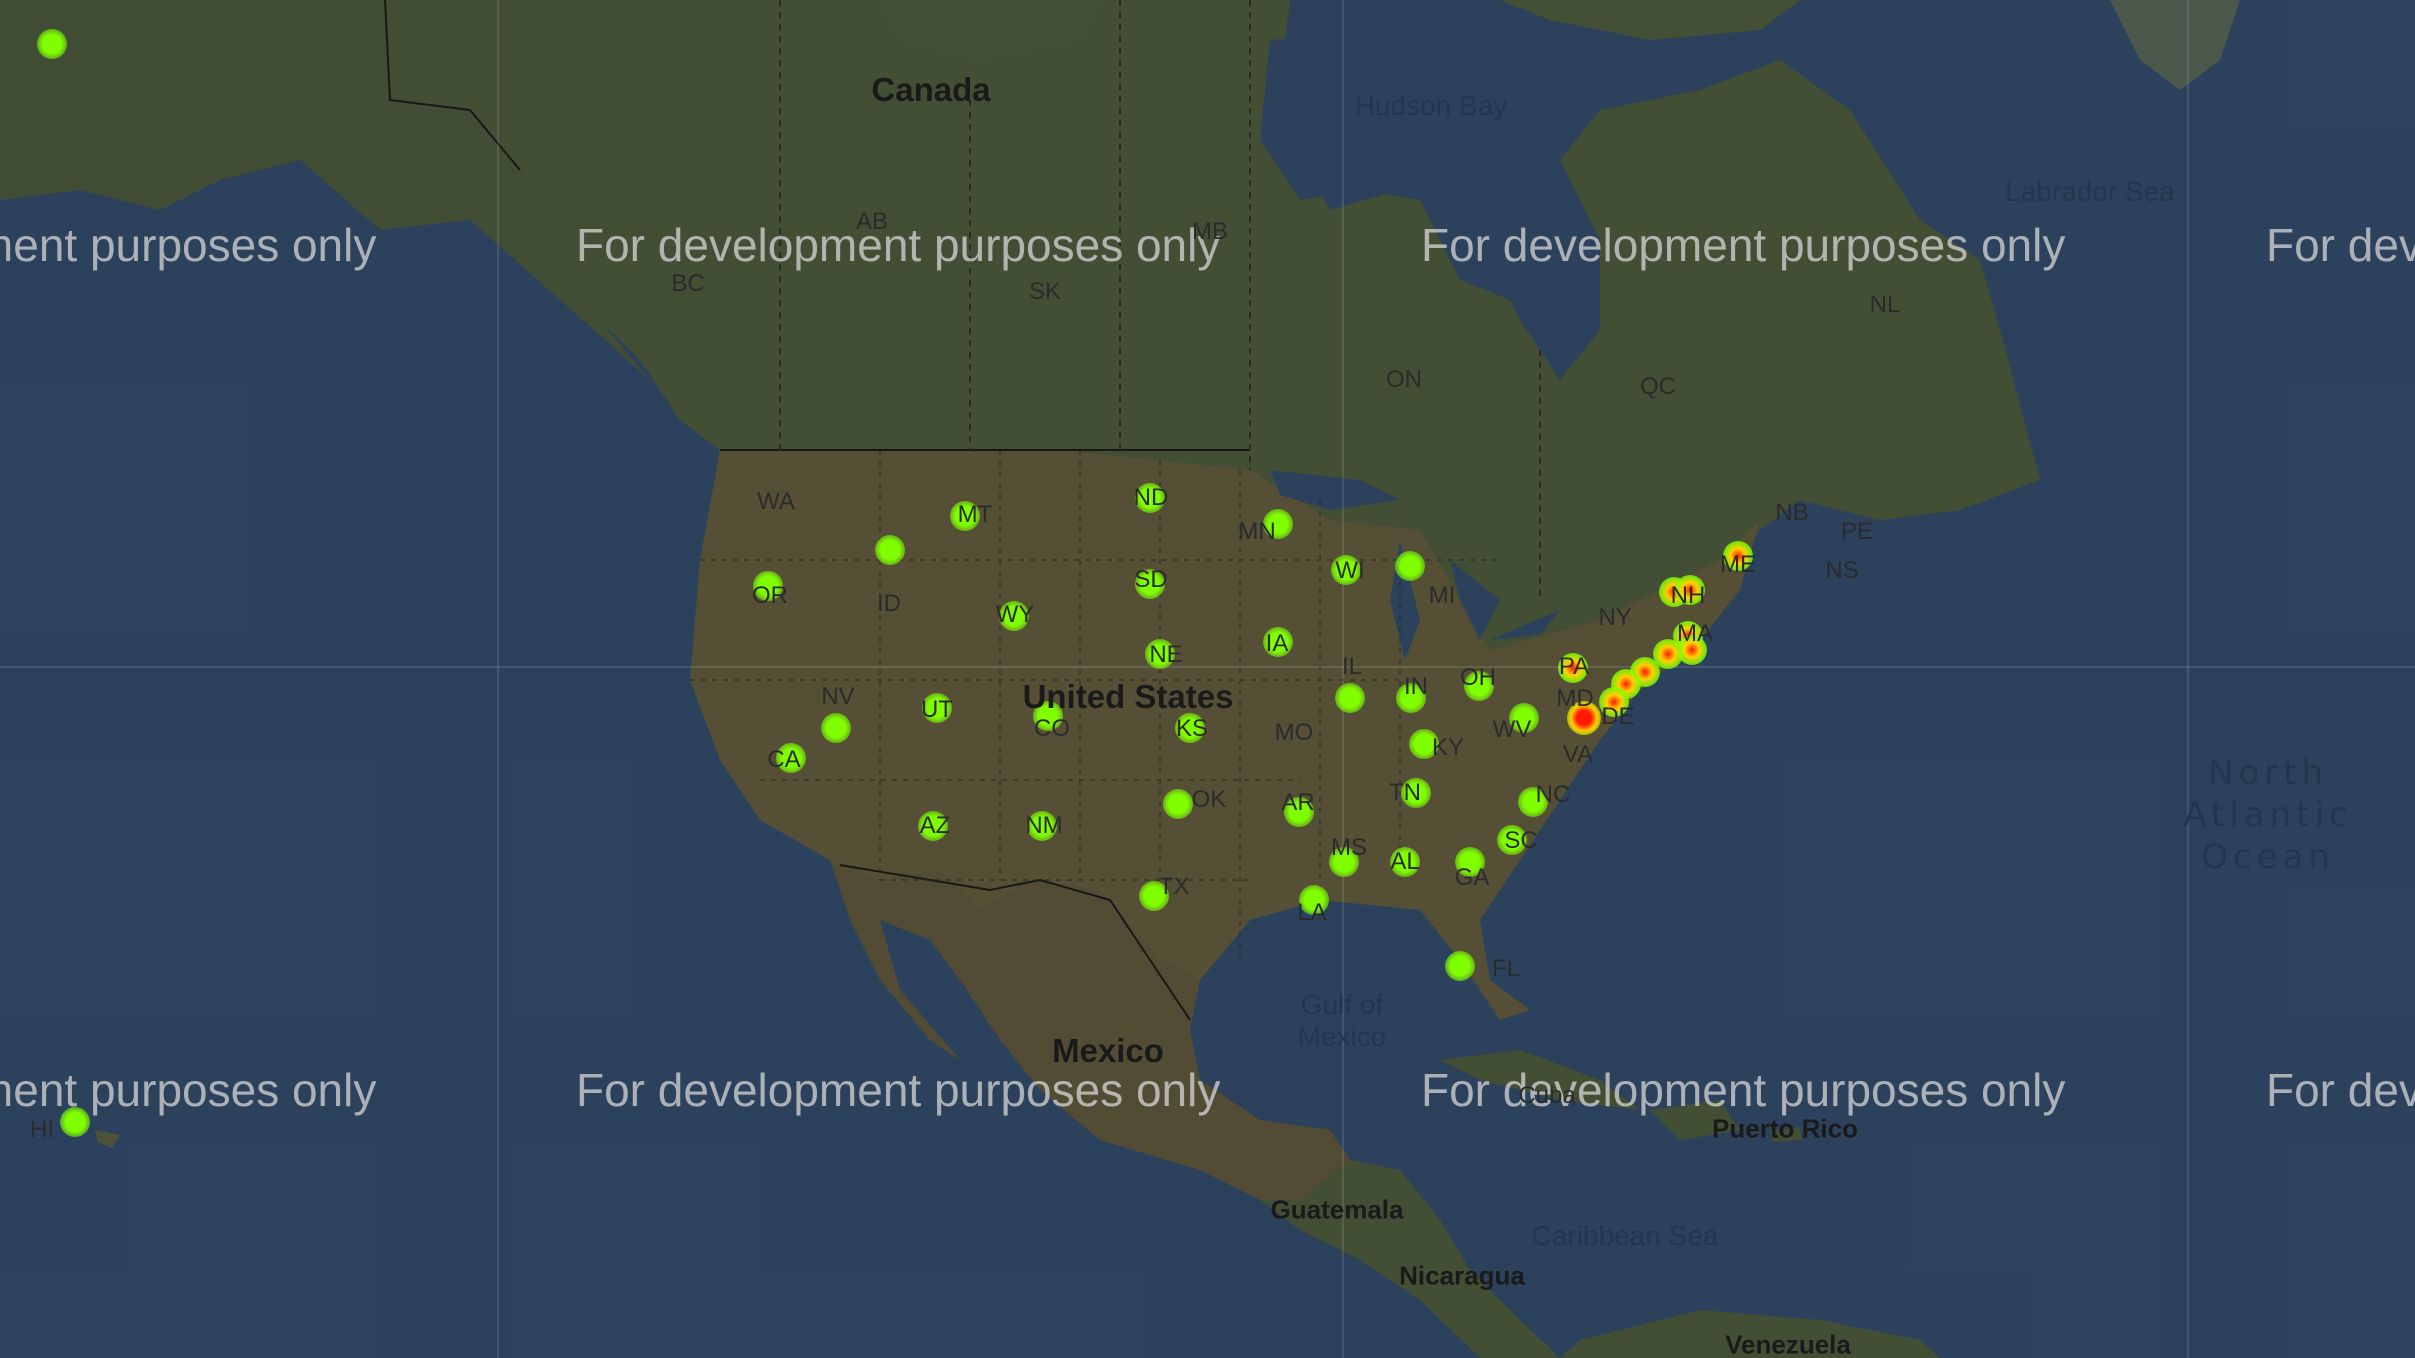 This screenshot has width=2415, height=1358. I want to click on region-label-ks: KS, so click(1192, 728).